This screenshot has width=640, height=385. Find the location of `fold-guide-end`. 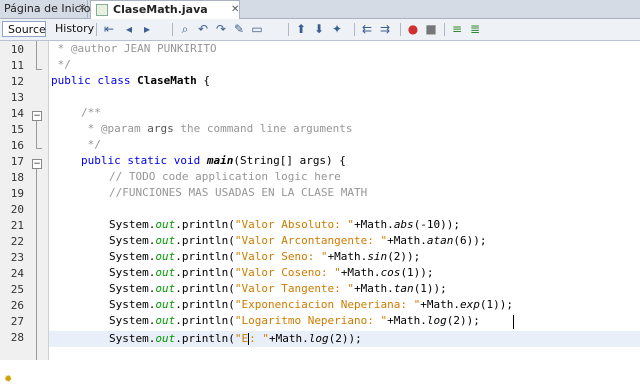

fold-guide-end is located at coordinates (39, 69).